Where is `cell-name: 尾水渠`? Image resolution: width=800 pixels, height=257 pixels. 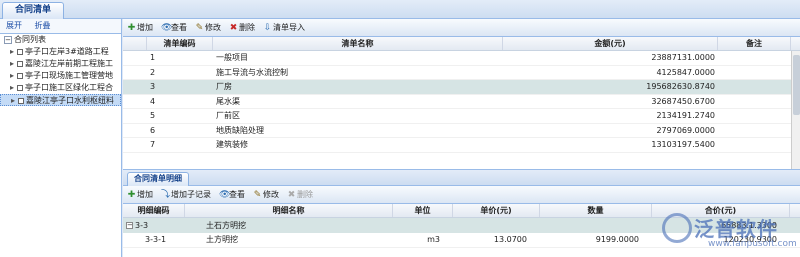 cell-name: 尾水渠 is located at coordinates (228, 101).